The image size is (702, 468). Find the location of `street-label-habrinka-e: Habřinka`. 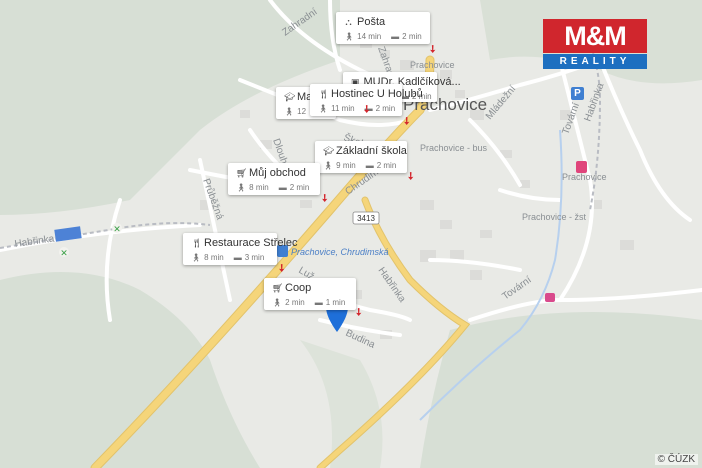

street-label-habrinka-e: Habřinka is located at coordinates (594, 102).